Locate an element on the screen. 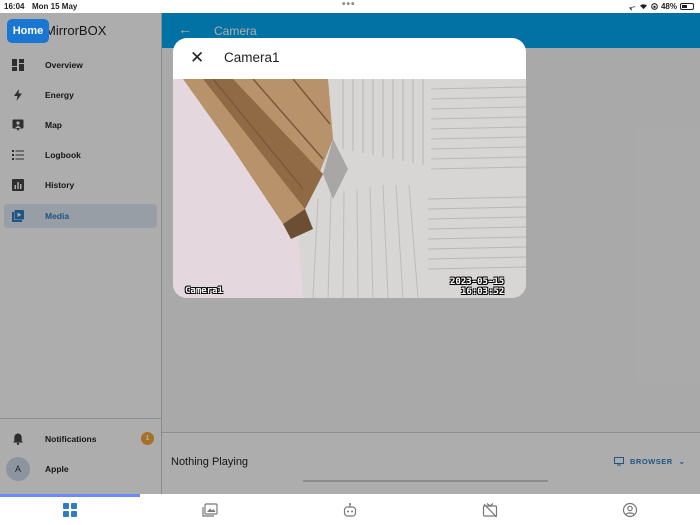 This screenshot has height=525, width=700. home-button: Home is located at coordinates (28, 31).